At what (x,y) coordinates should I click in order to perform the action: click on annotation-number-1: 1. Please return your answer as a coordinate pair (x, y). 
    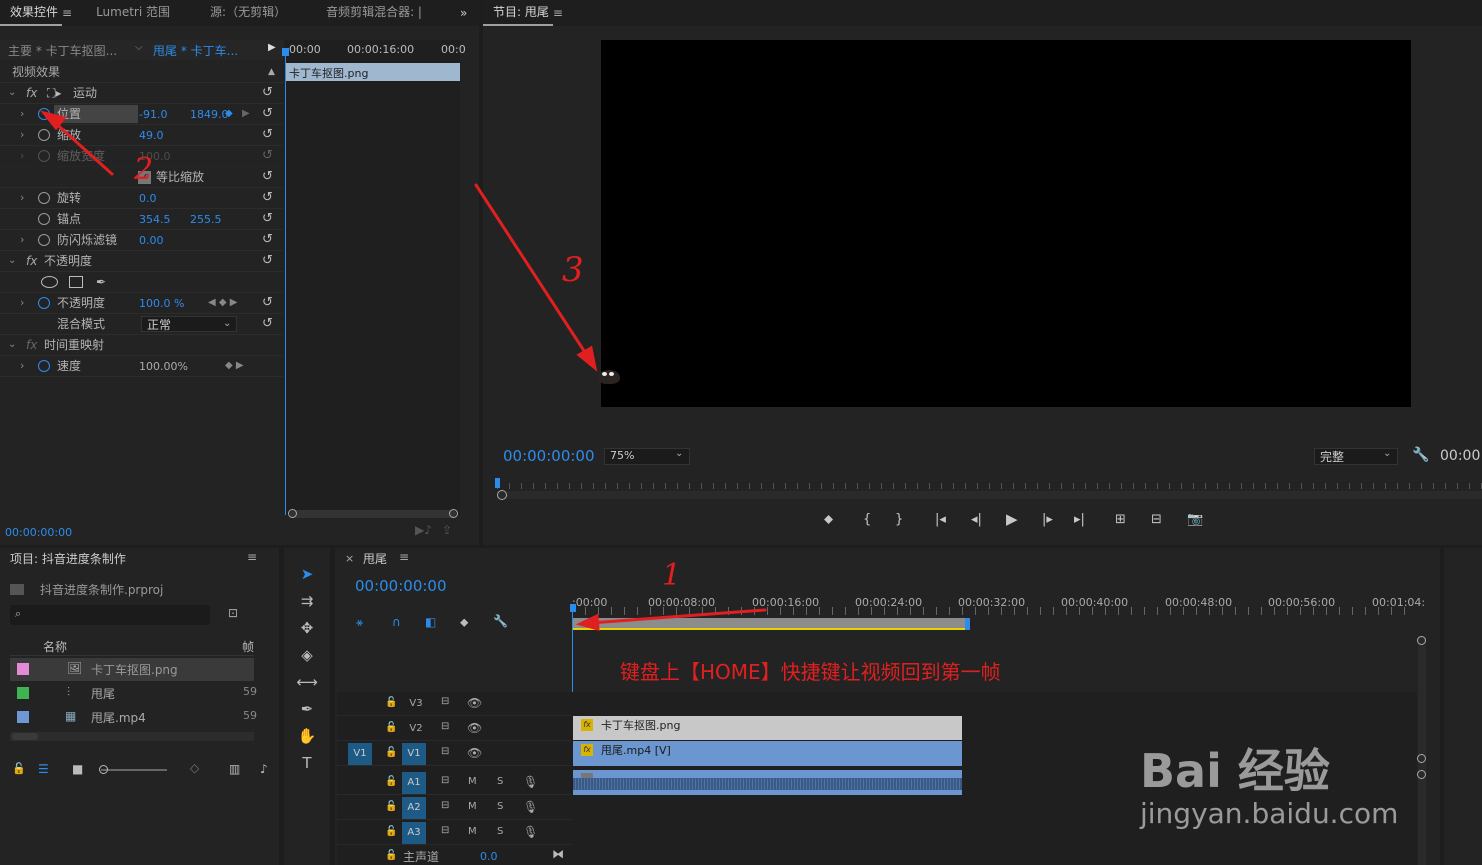
    Looking at the image, I should click on (672, 575).